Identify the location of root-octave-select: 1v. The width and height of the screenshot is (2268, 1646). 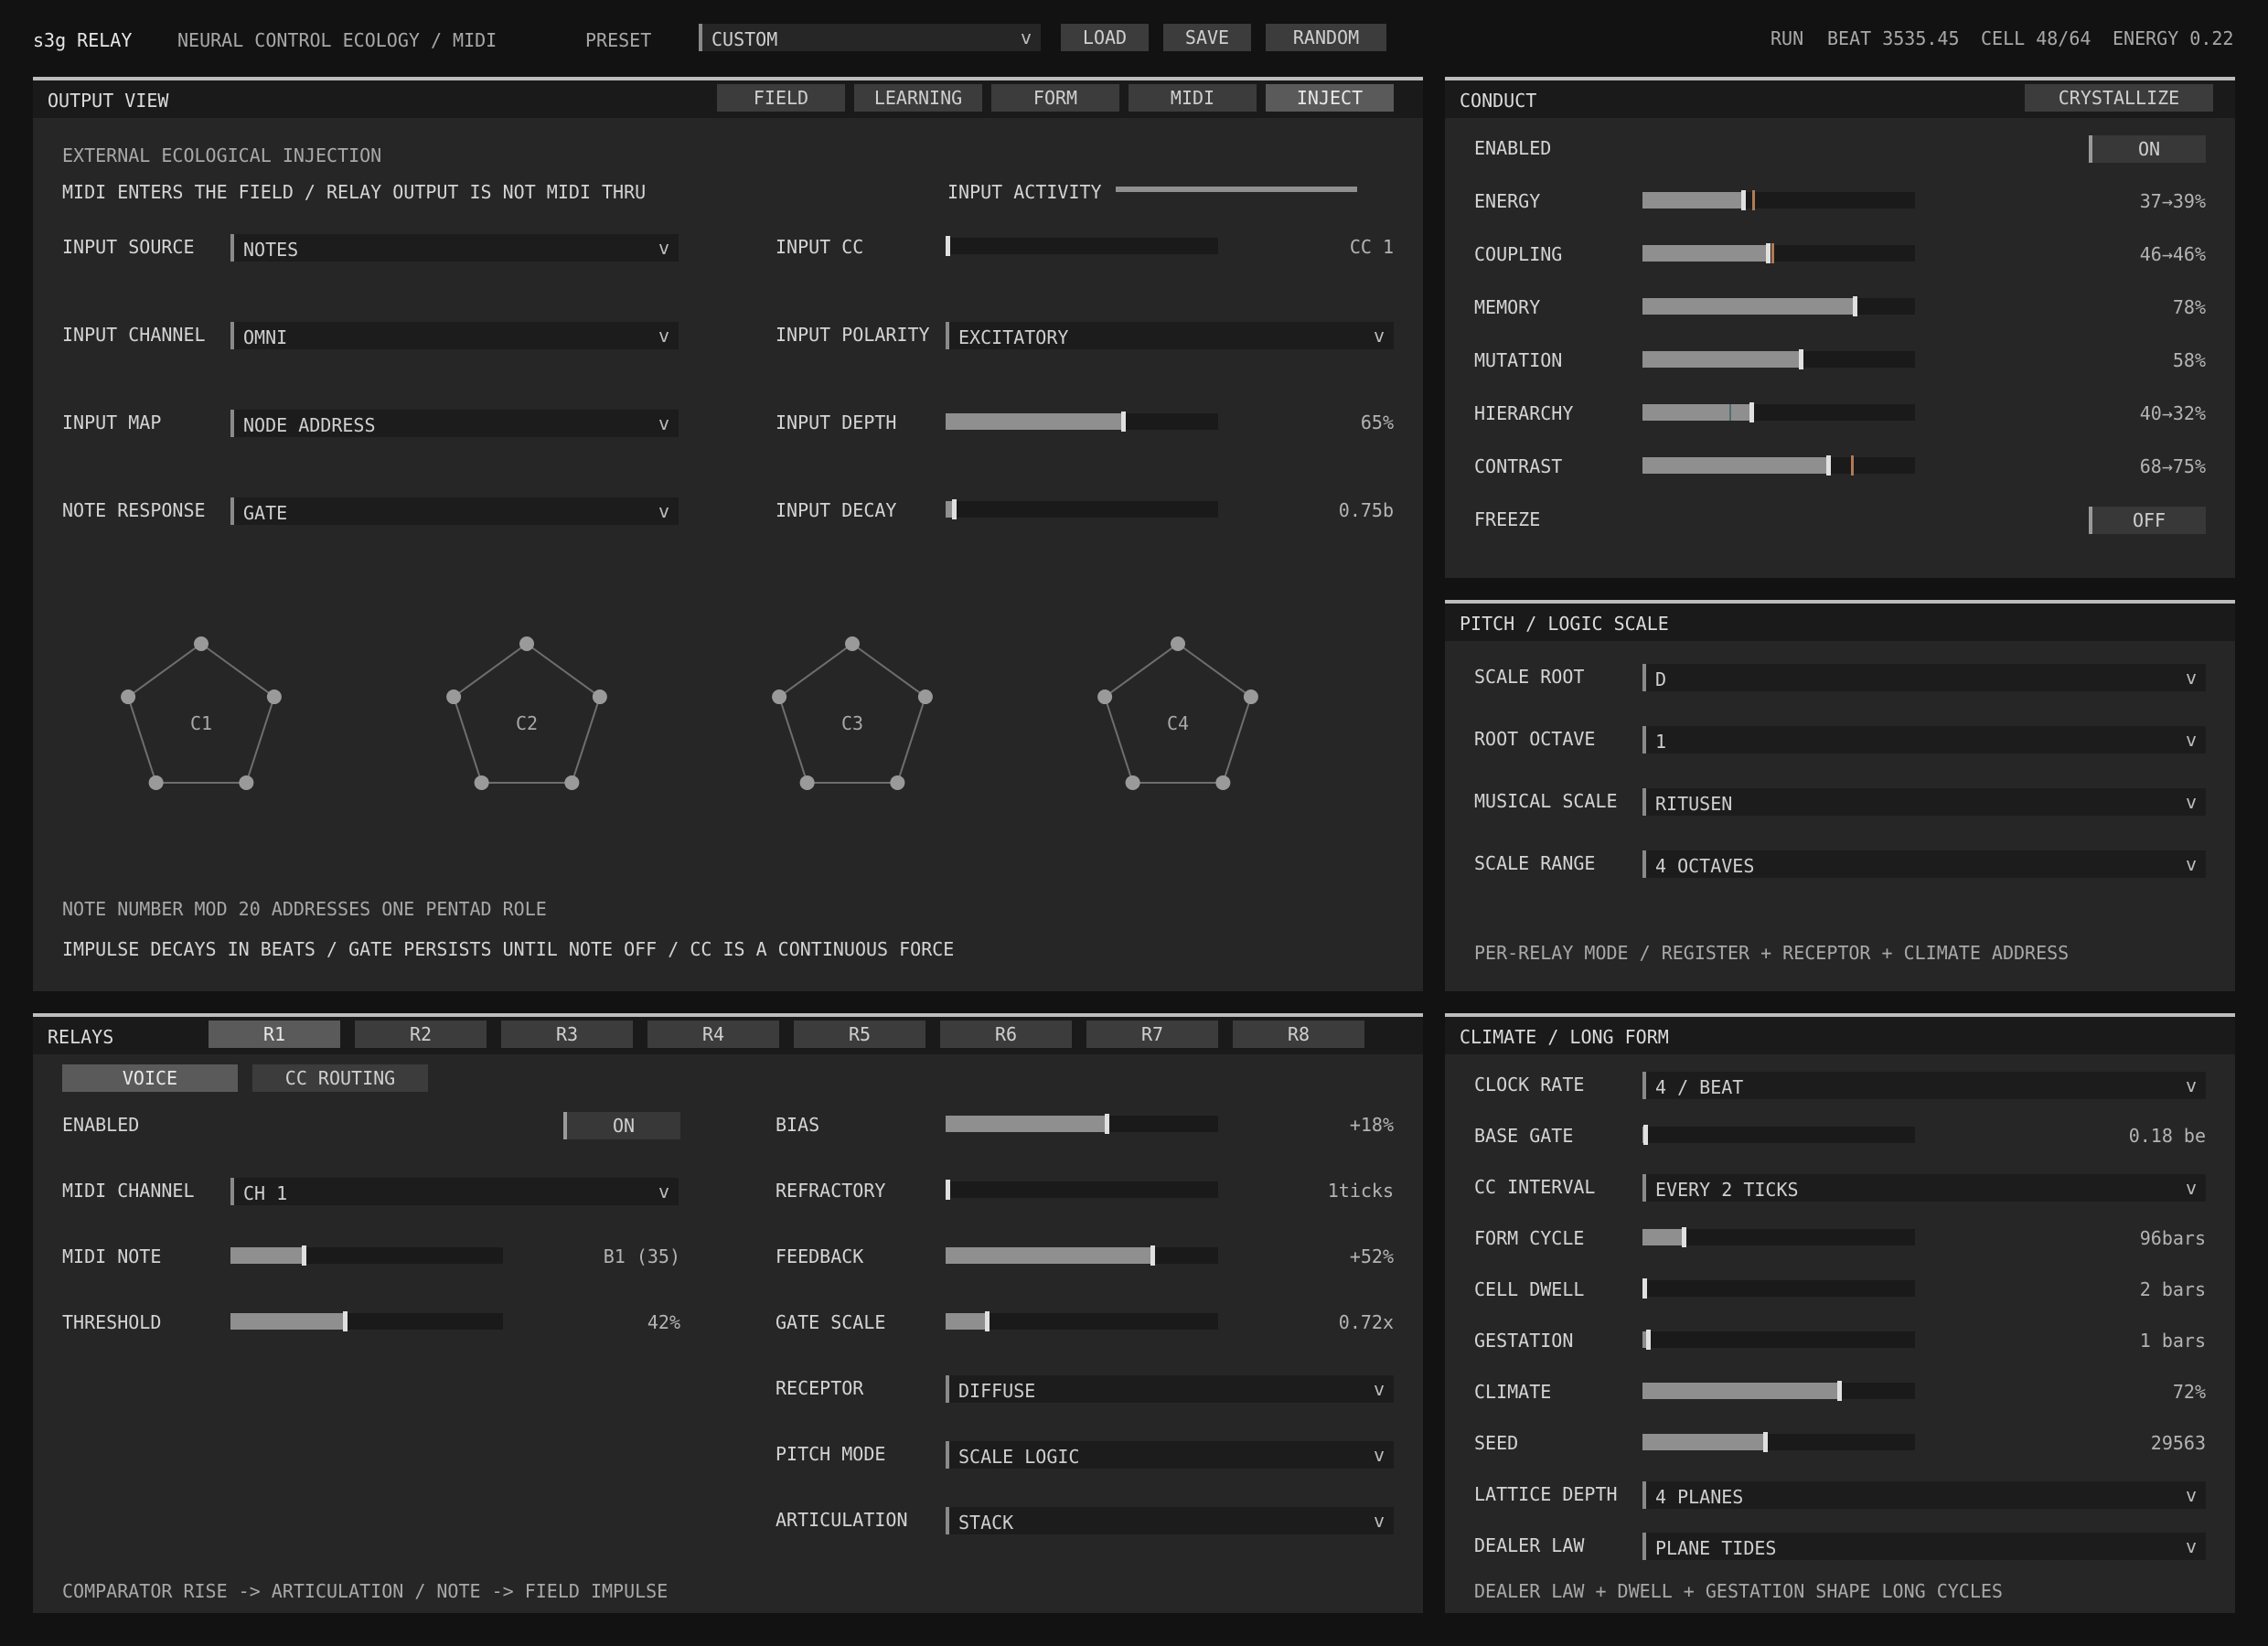
(1924, 740).